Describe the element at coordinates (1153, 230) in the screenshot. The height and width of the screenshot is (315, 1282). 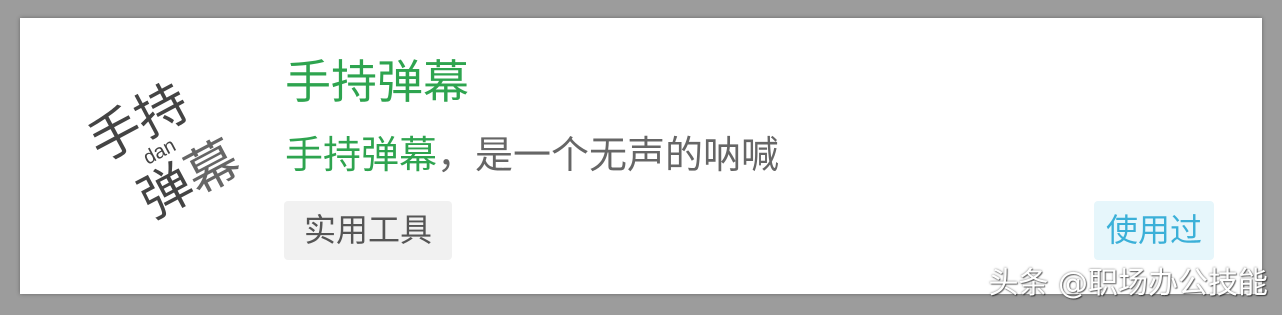
I see `used-badge: 使用过` at that location.